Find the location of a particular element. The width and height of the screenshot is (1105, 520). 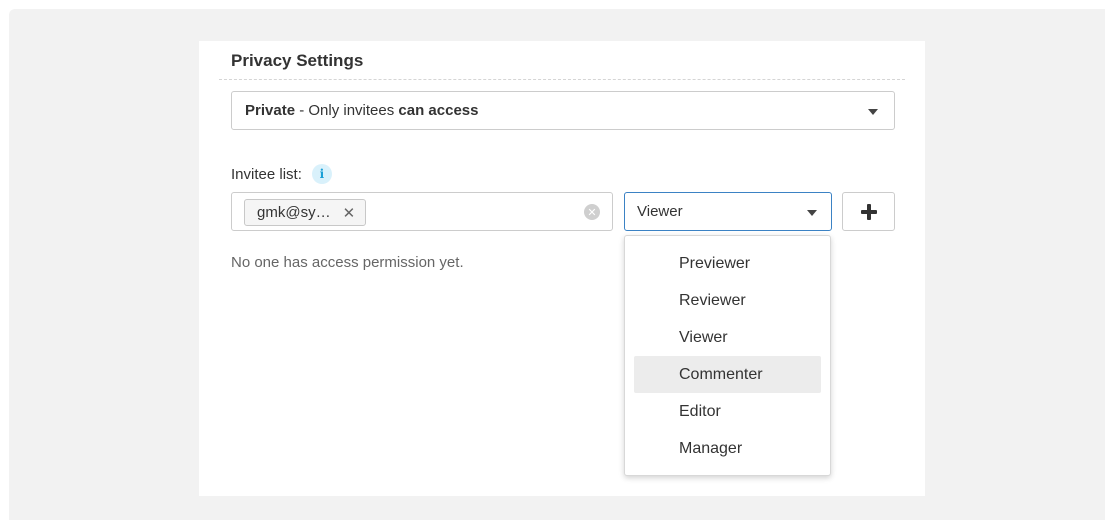

role-option-editor: Editor is located at coordinates (727, 411).